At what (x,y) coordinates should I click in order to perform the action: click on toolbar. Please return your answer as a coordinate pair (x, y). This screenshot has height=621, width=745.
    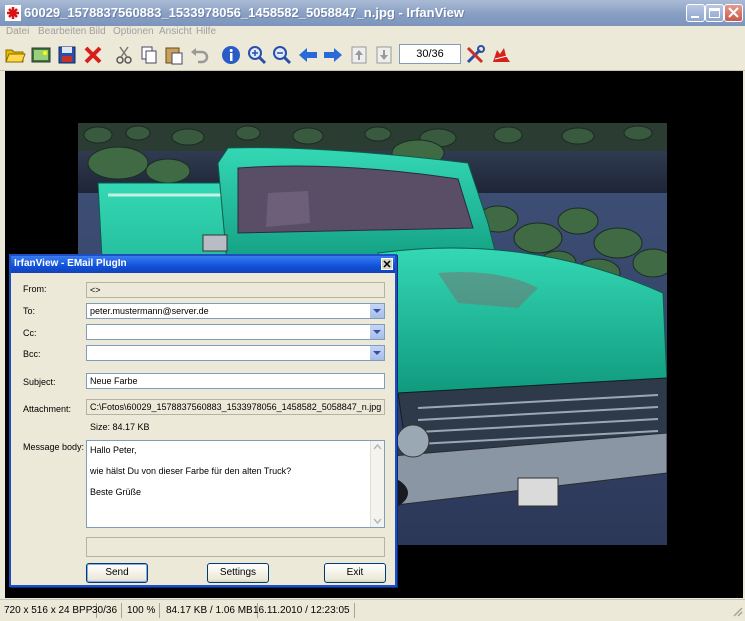
    Looking at the image, I should click on (372, 55).